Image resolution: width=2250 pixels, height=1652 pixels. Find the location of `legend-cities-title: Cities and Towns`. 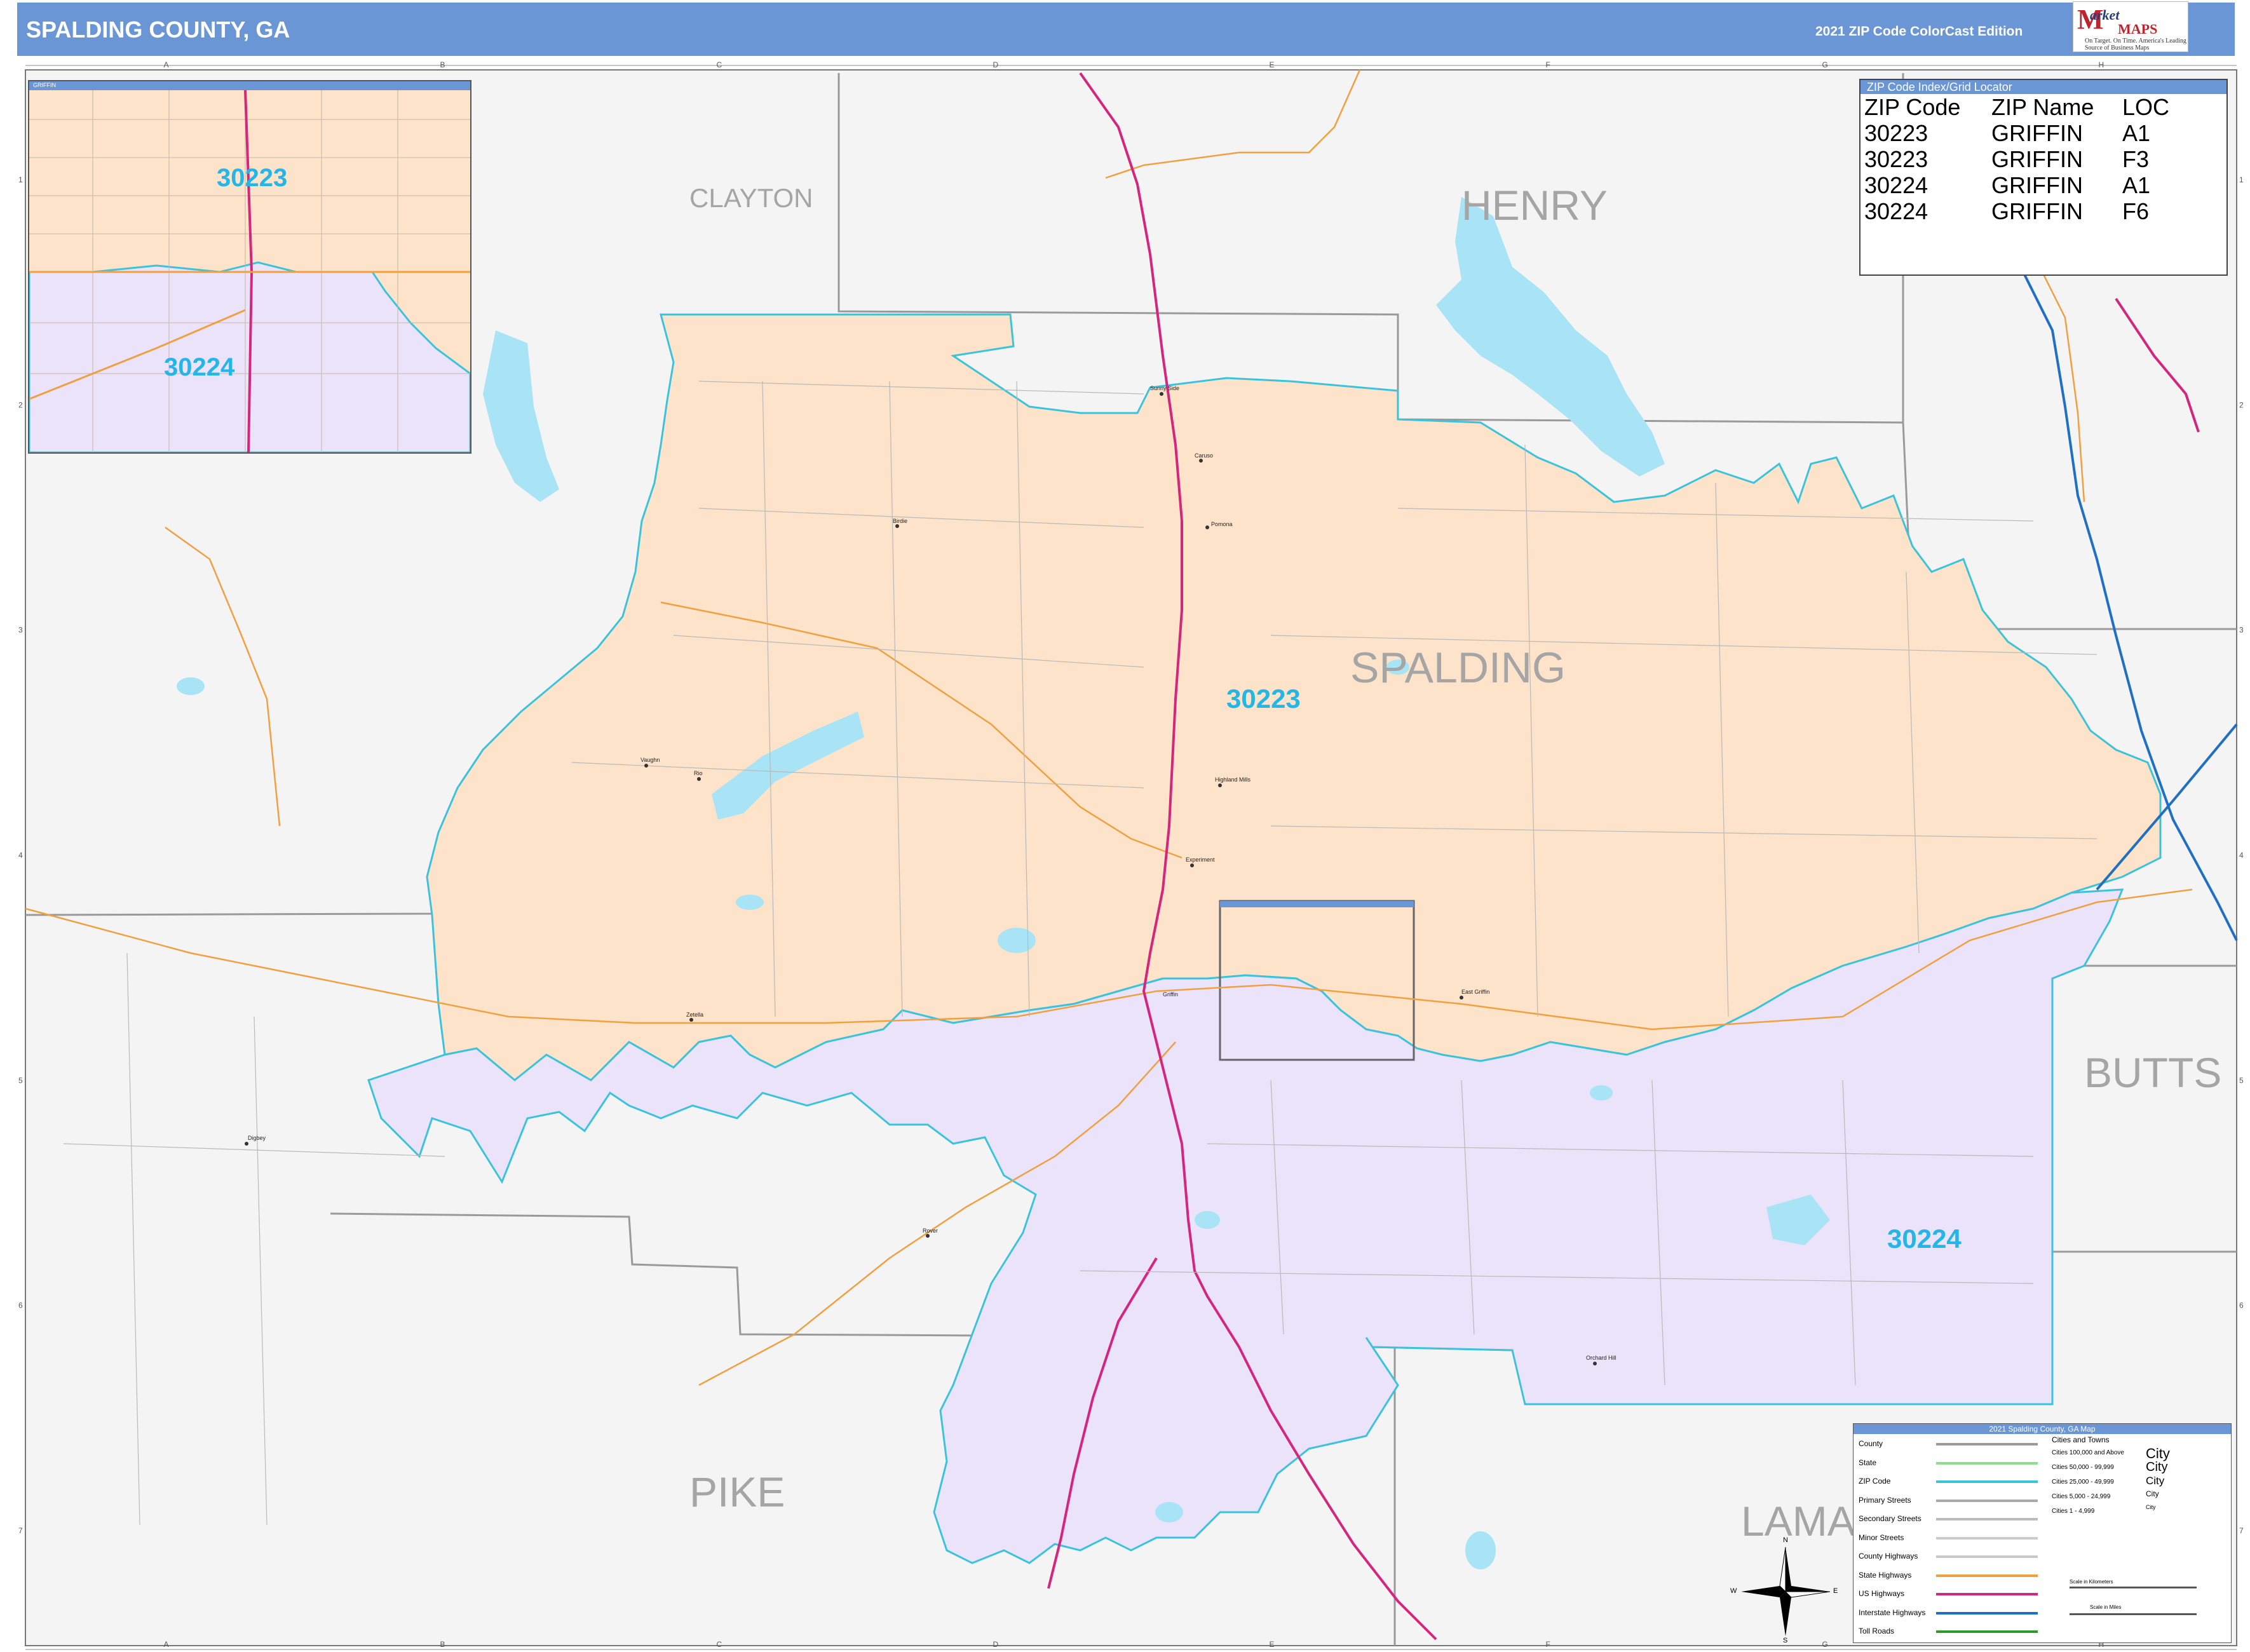

legend-cities-title: Cities and Towns is located at coordinates (2081, 1439).